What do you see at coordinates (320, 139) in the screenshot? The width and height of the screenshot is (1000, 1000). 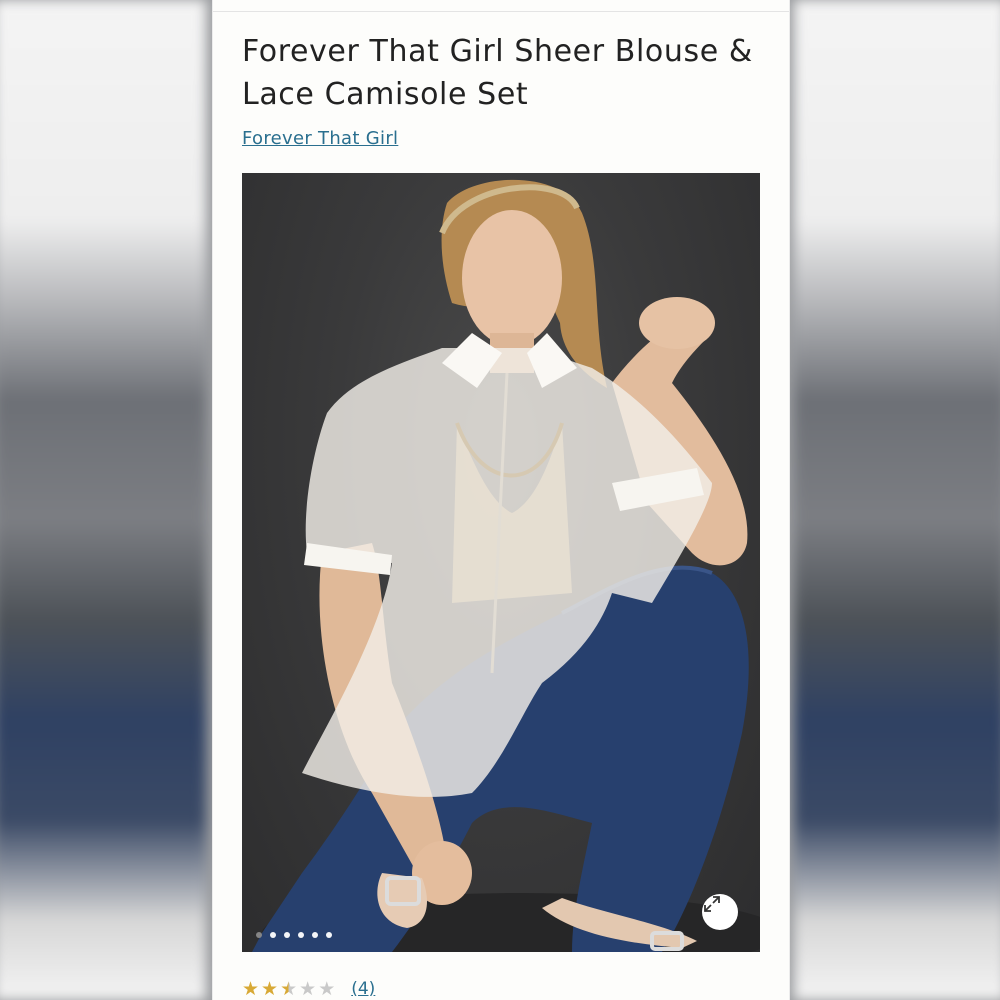 I see `brand-link: Forever That Girl` at bounding box center [320, 139].